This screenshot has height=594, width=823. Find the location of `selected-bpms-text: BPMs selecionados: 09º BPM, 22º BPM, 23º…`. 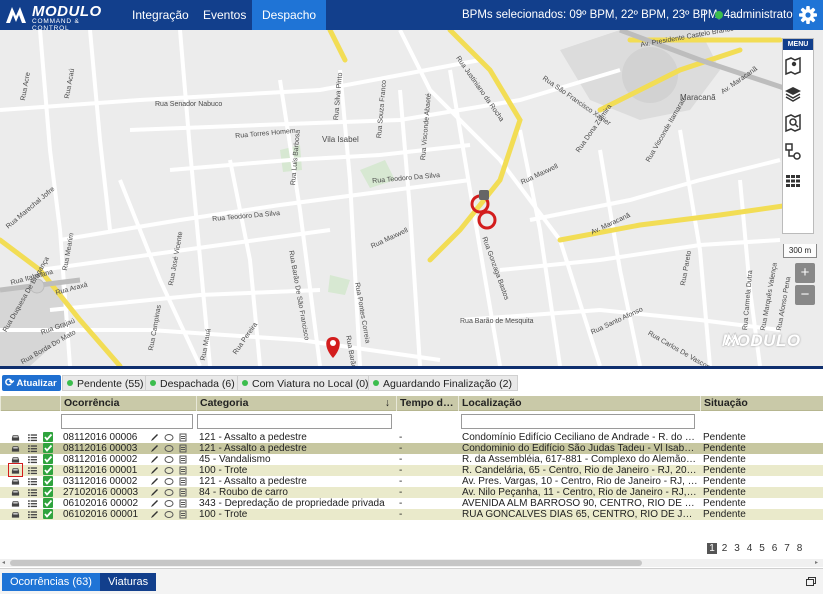

selected-bpms-text: BPMs selecionados: 09º BPM, 22º BPM, 23º… is located at coordinates (602, 15).